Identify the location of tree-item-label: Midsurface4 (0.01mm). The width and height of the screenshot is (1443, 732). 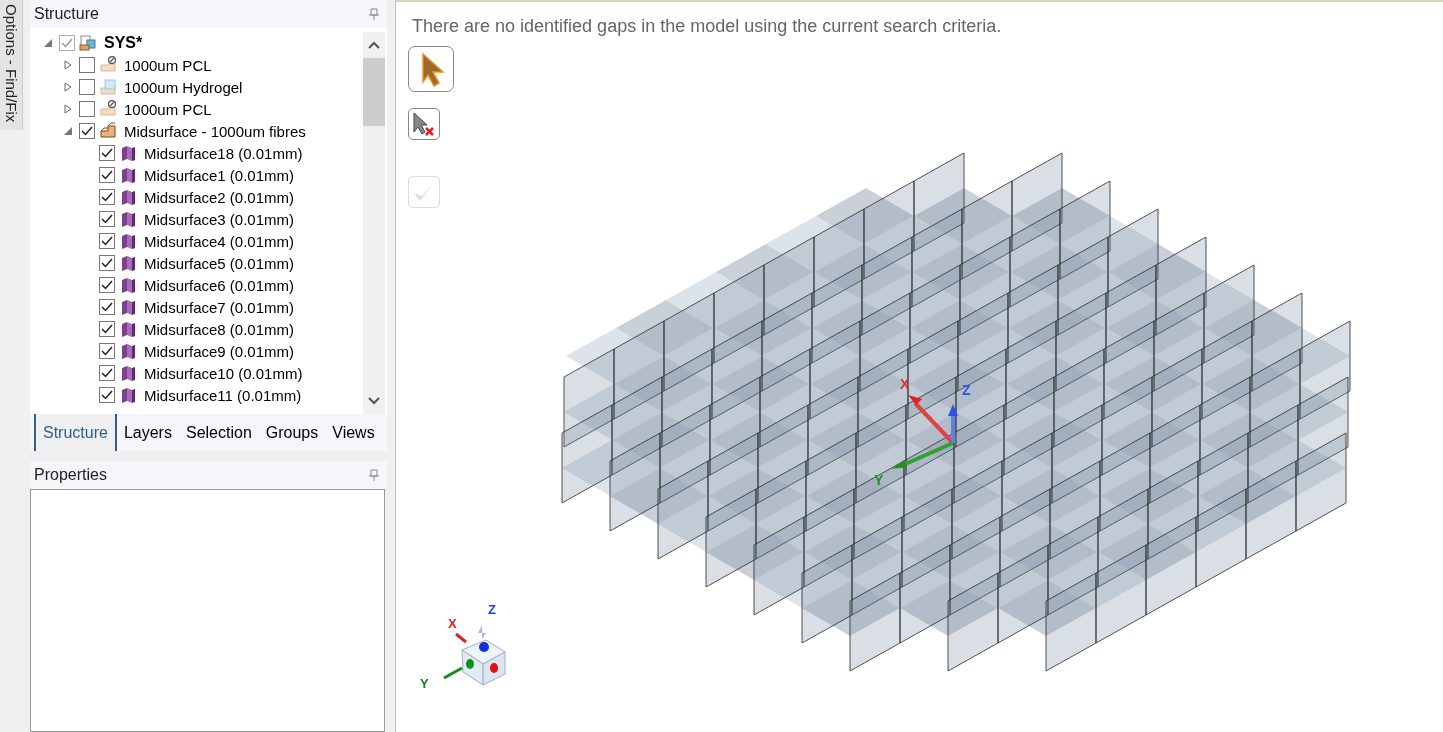
(219, 241).